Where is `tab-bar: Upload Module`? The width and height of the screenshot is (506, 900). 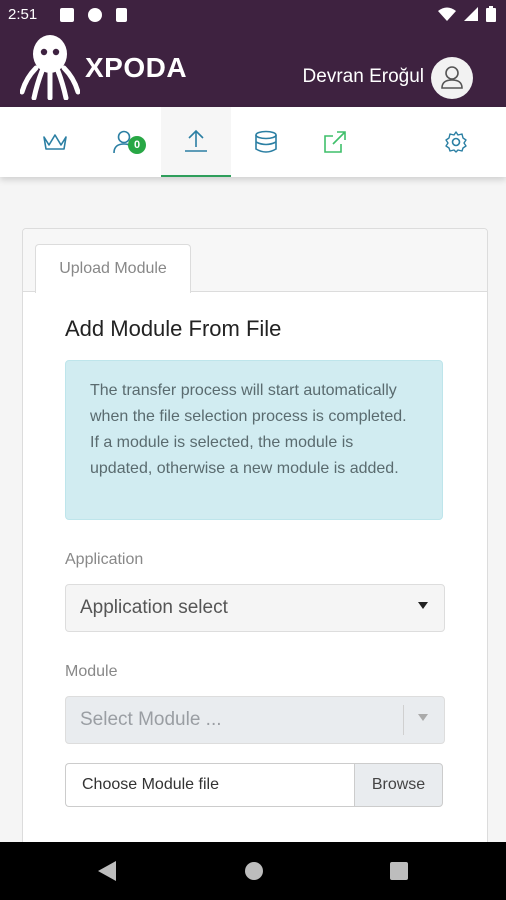 tab-bar: Upload Module is located at coordinates (255, 261).